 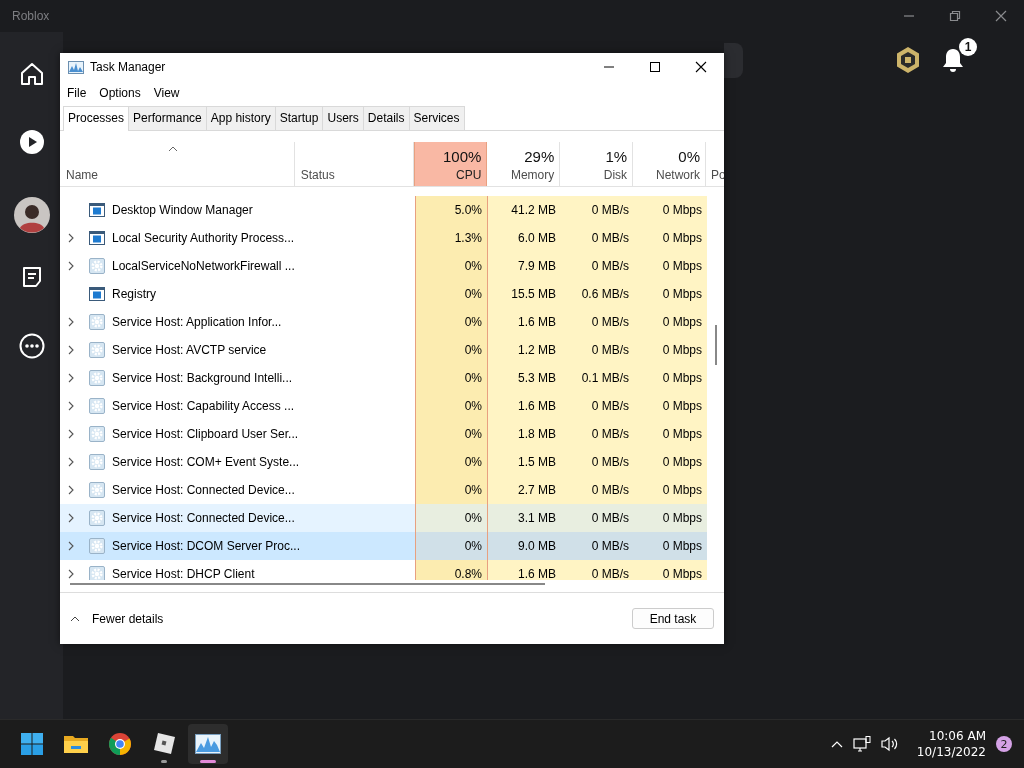 I want to click on end-task-button: End task, so click(x=673, y=618).